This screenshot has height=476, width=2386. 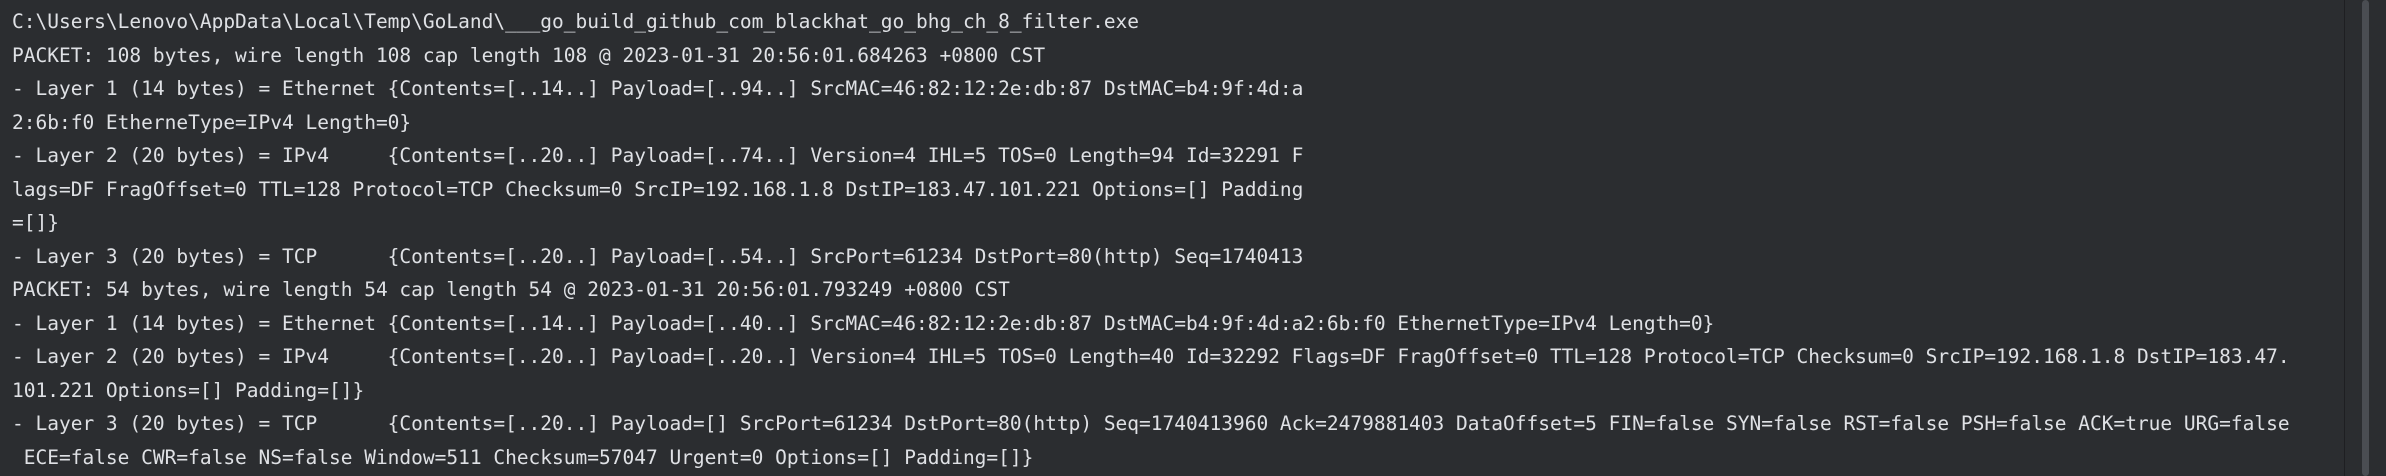 What do you see at coordinates (35, 222) in the screenshot?
I see `console-line: =[]}` at bounding box center [35, 222].